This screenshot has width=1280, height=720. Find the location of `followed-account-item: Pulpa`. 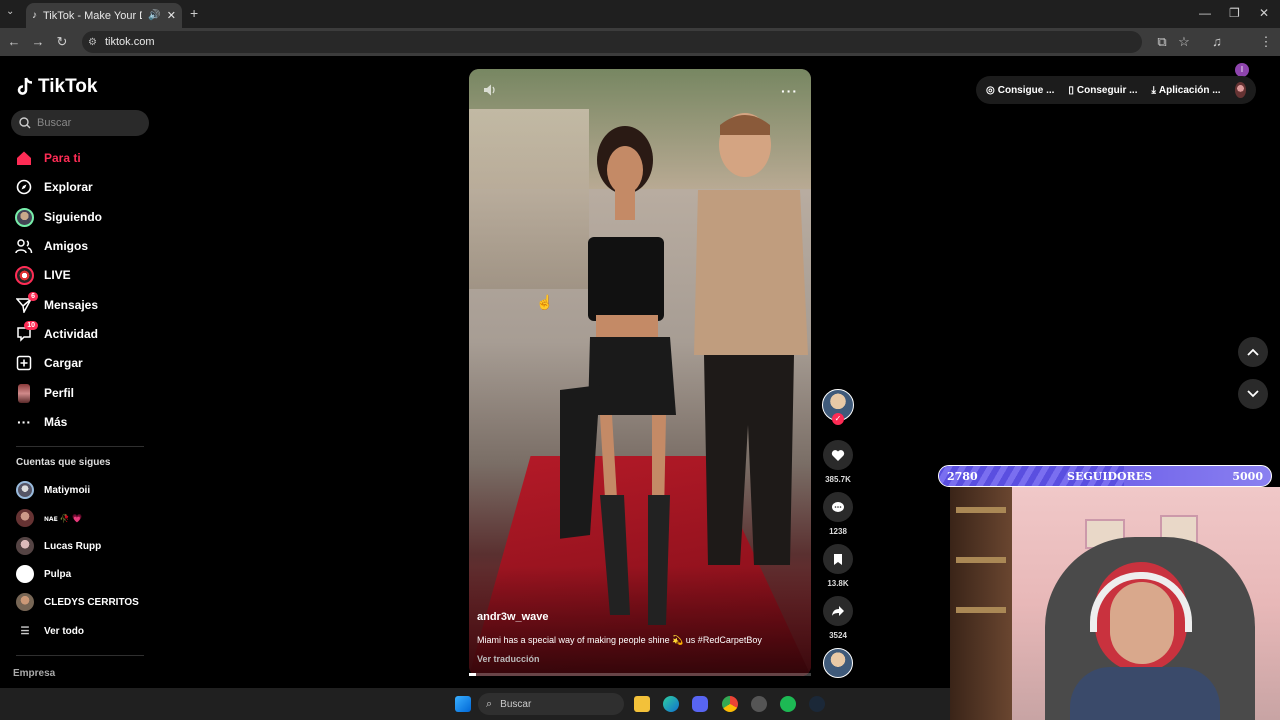

followed-account-item: Pulpa is located at coordinates (43, 574).